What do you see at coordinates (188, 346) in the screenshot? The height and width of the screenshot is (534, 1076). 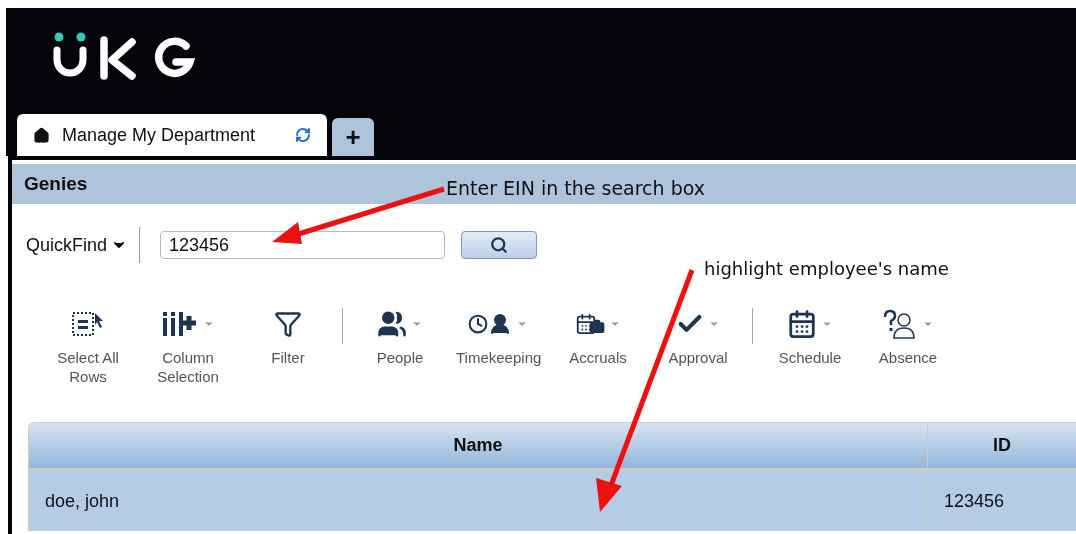 I see `toolbar-button: Column Selection` at bounding box center [188, 346].